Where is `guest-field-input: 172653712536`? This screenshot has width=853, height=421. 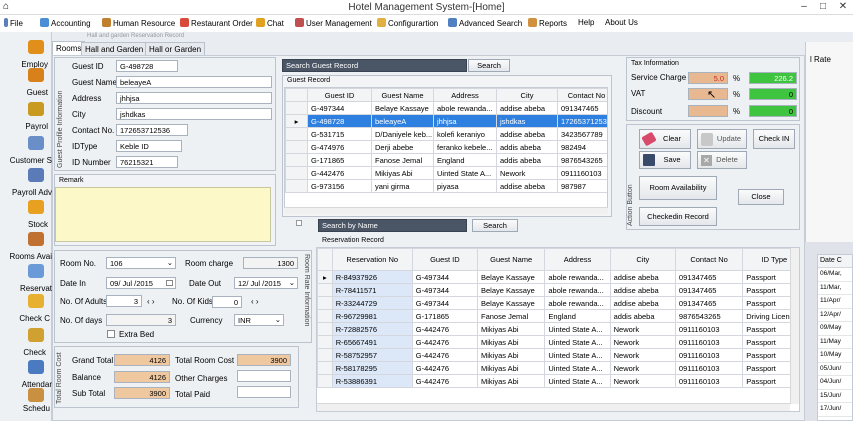 guest-field-input: 172653712536 is located at coordinates (152, 130).